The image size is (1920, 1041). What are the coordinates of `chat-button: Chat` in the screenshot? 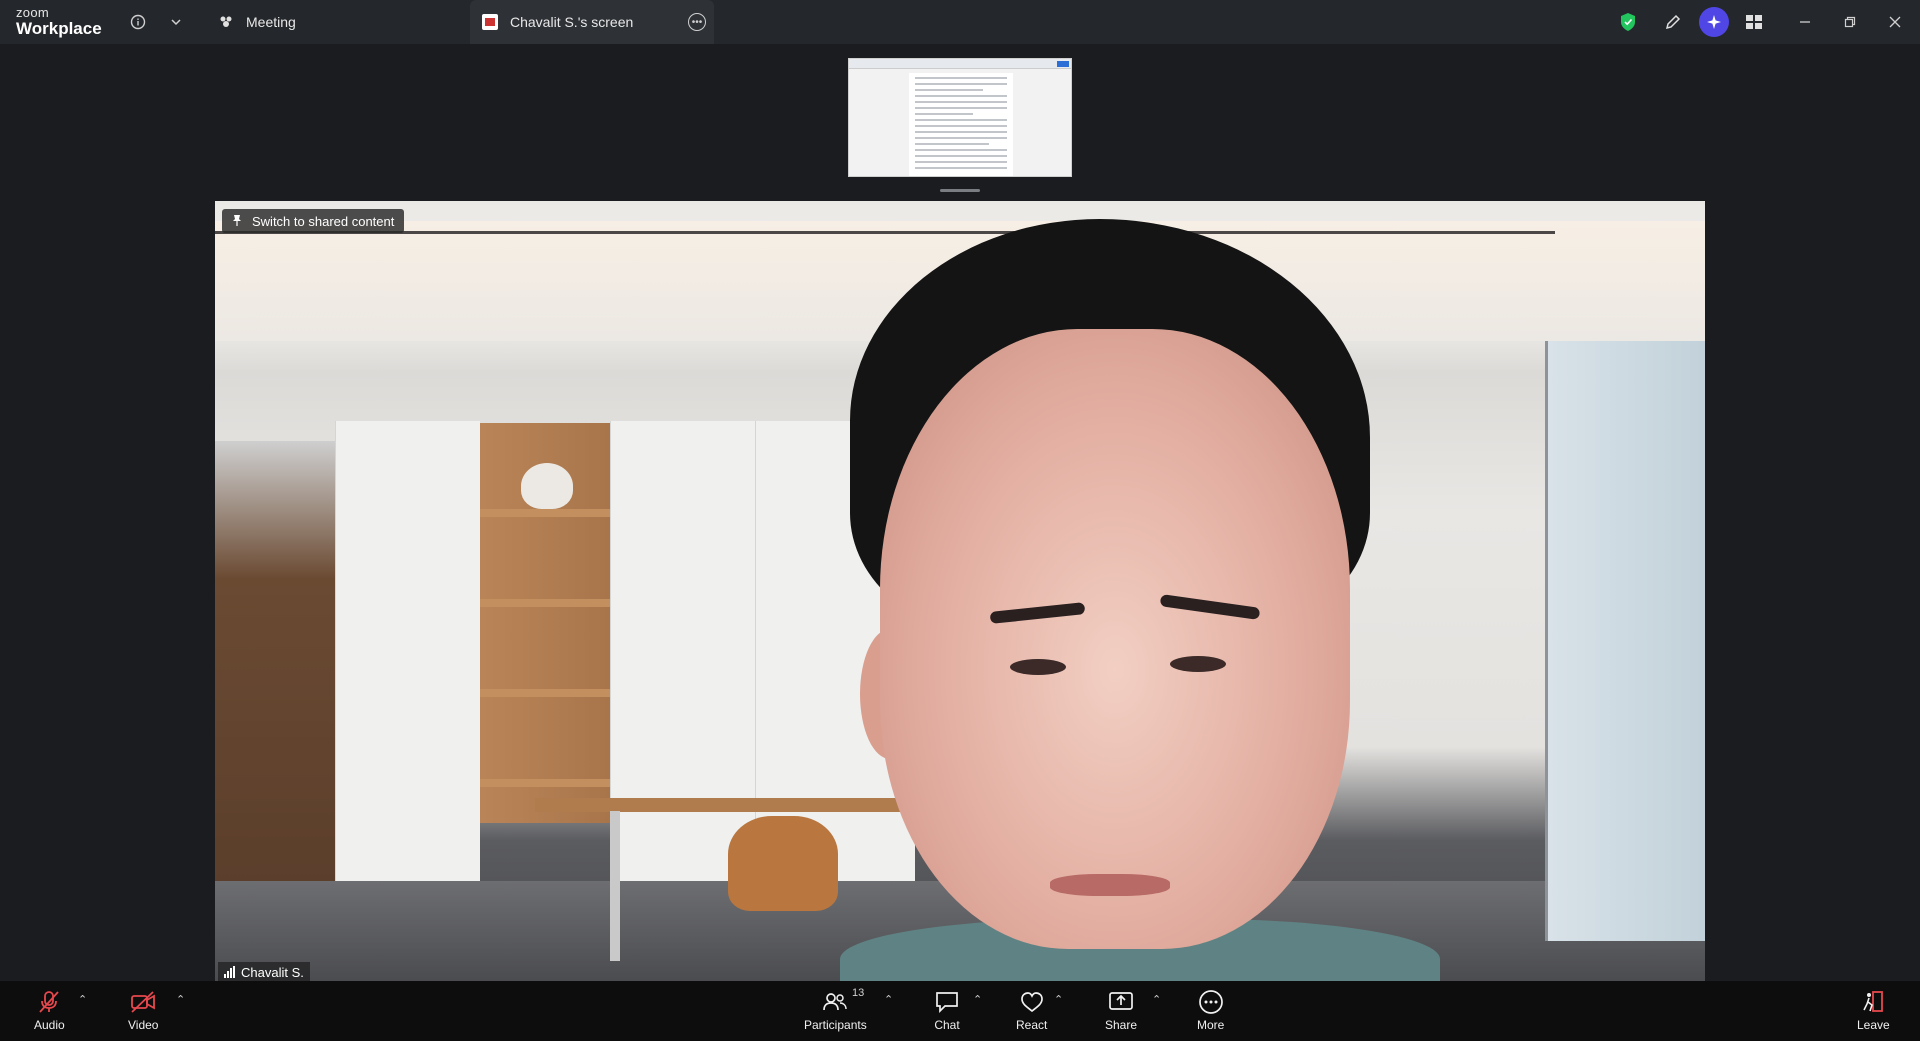 It's located at (947, 1010).